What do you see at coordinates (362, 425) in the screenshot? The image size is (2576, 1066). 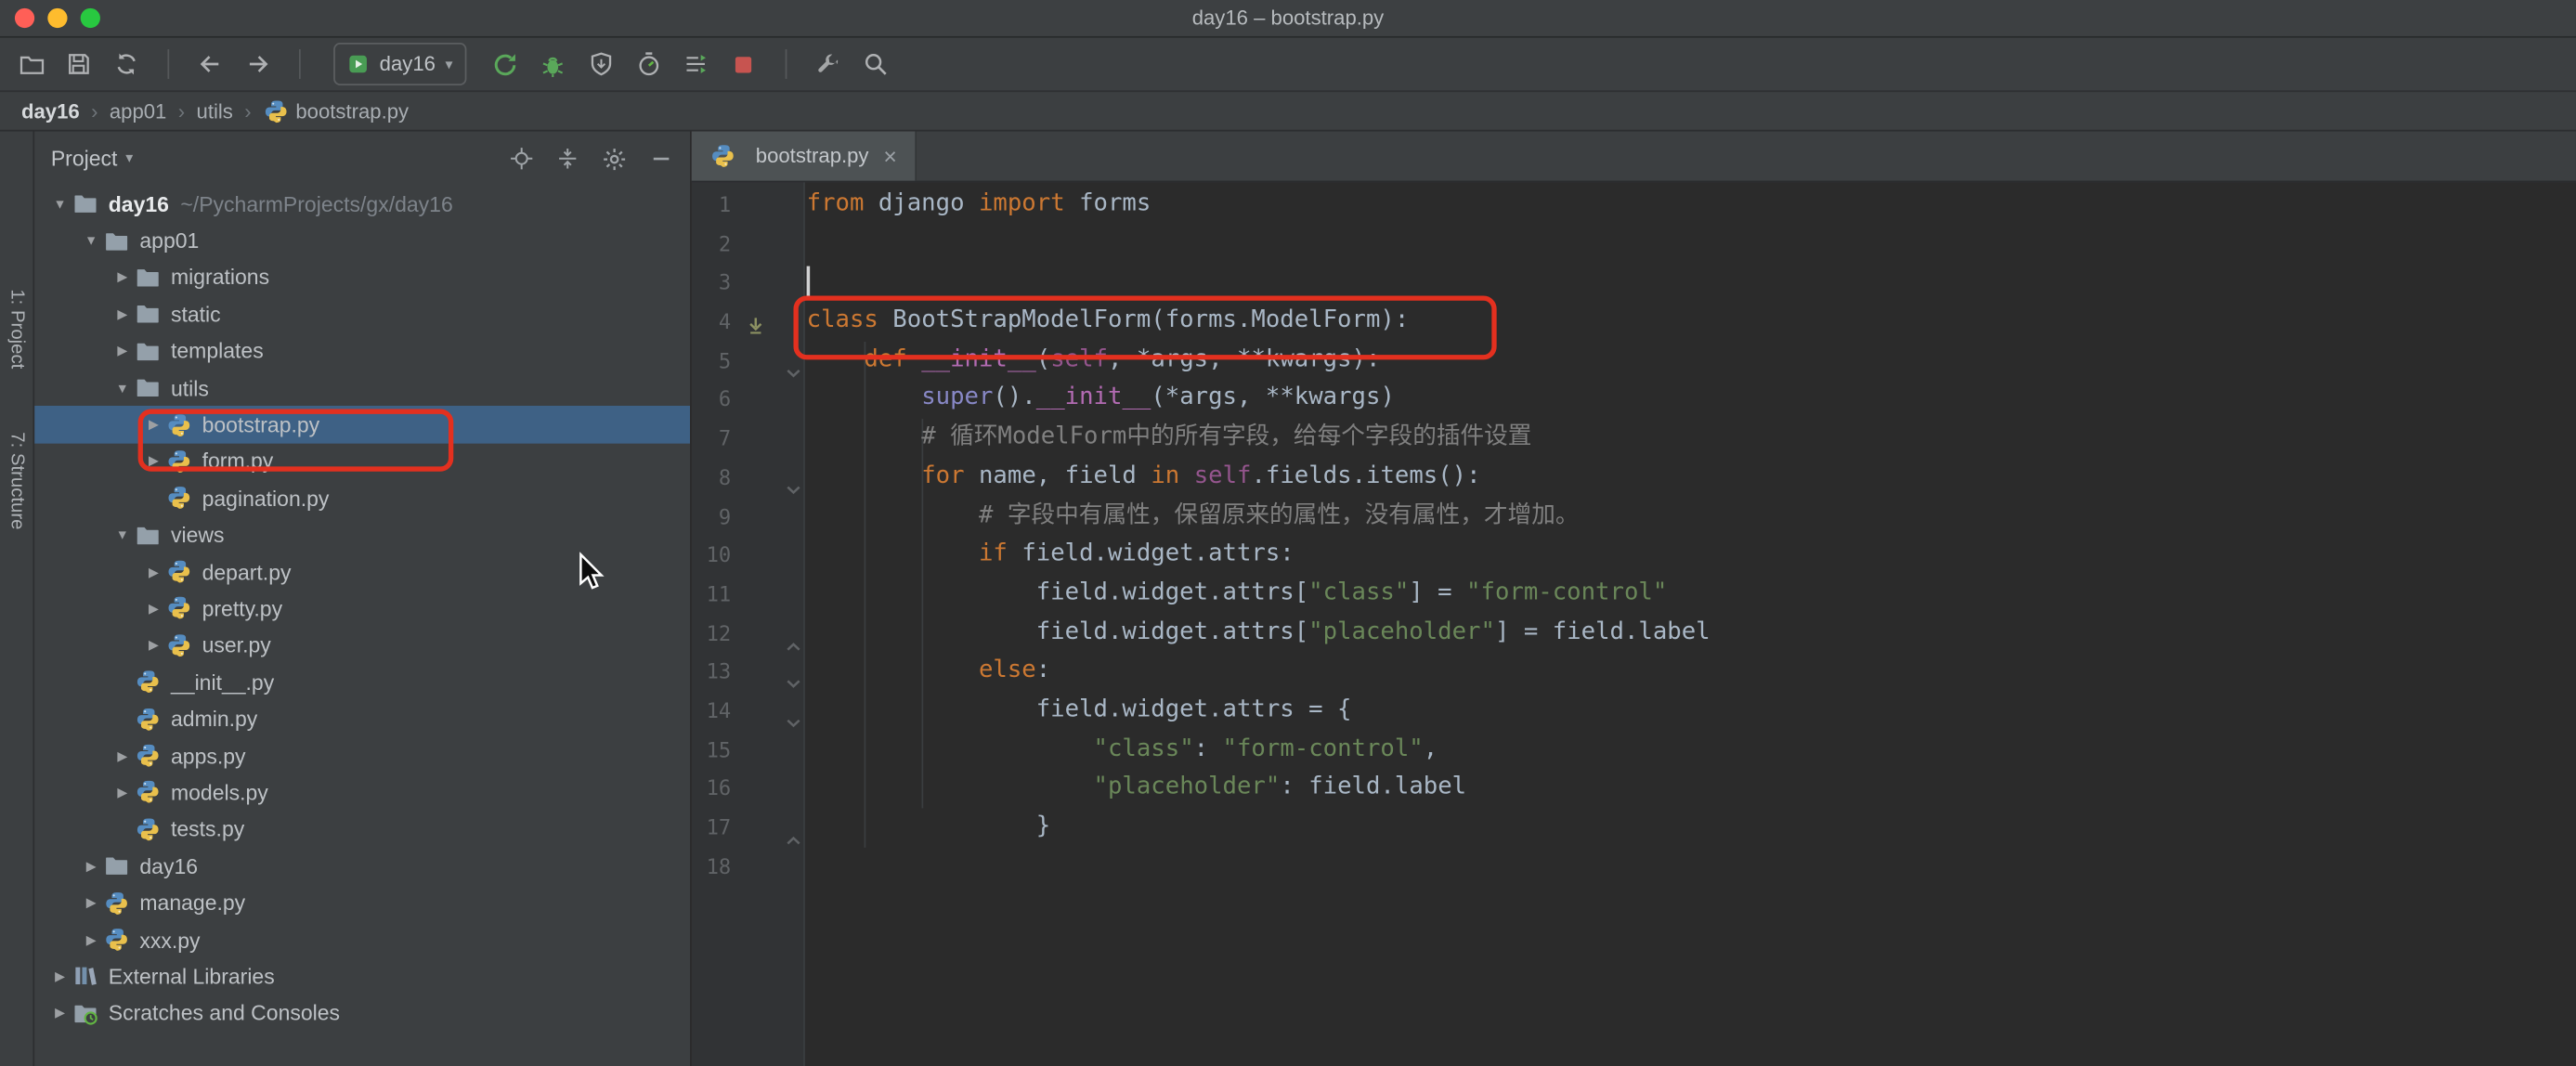 I see `tree-item-bootstrap-py: ▶ bootstrap.py` at bounding box center [362, 425].